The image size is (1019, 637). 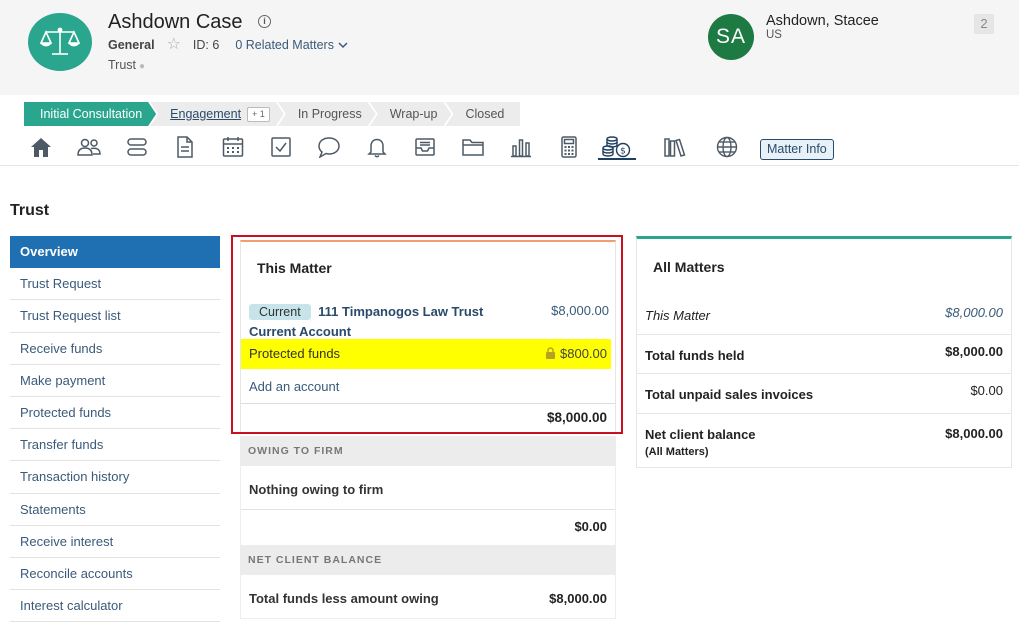 What do you see at coordinates (822, 21) in the screenshot?
I see `client-name: Ashdown, Stacee` at bounding box center [822, 21].